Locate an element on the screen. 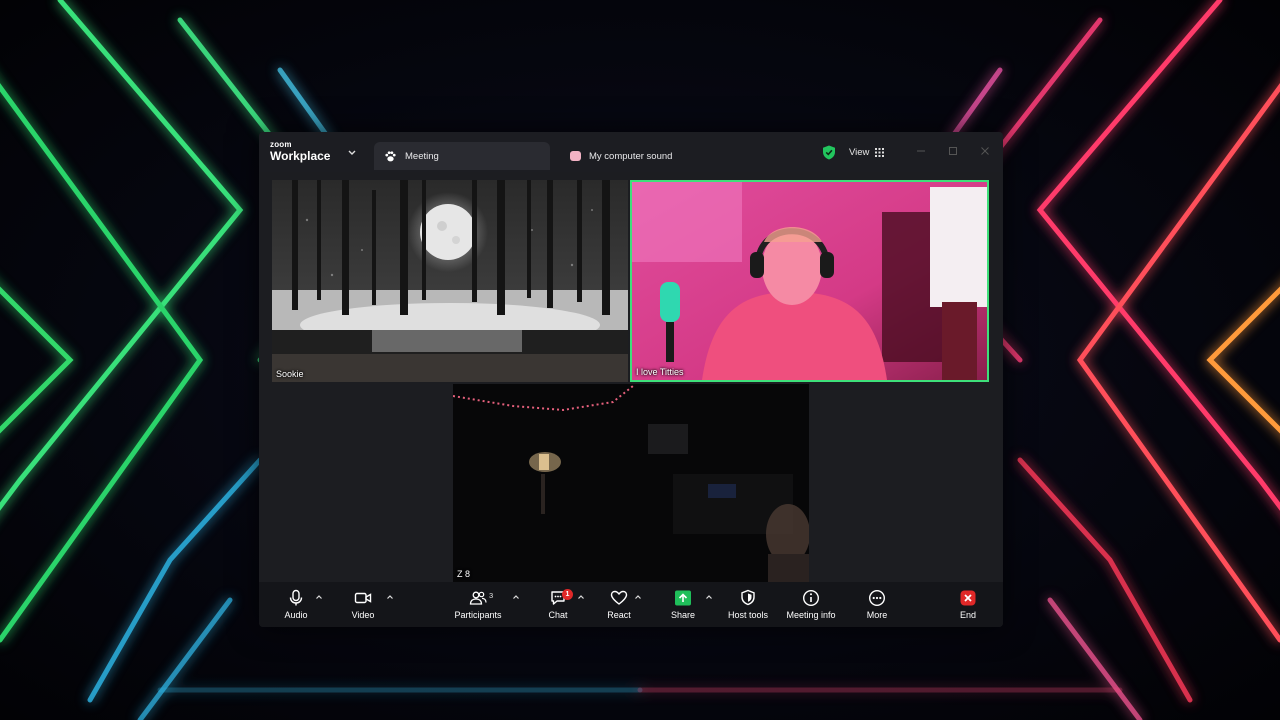 This screenshot has width=1280, height=720. host-shield-icon is located at coordinates (748, 597).